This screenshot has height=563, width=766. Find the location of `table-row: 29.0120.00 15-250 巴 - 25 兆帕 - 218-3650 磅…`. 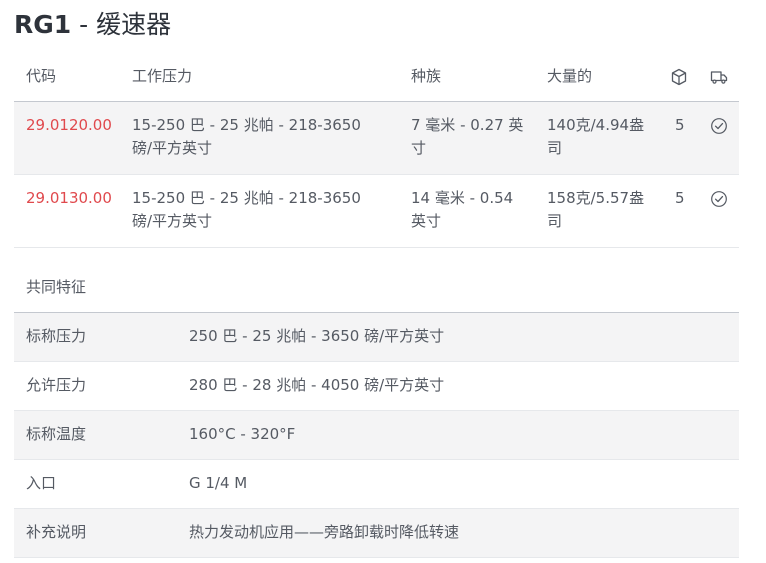

table-row: 29.0120.00 15-250 巴 - 25 兆帕 - 218-3650 磅… is located at coordinates (376, 138).